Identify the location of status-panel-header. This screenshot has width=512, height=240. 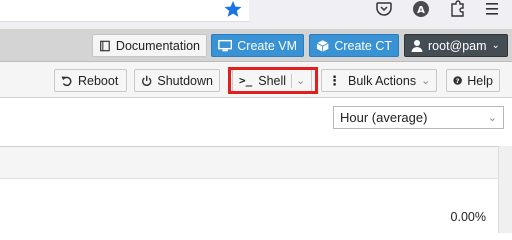
(256, 163).